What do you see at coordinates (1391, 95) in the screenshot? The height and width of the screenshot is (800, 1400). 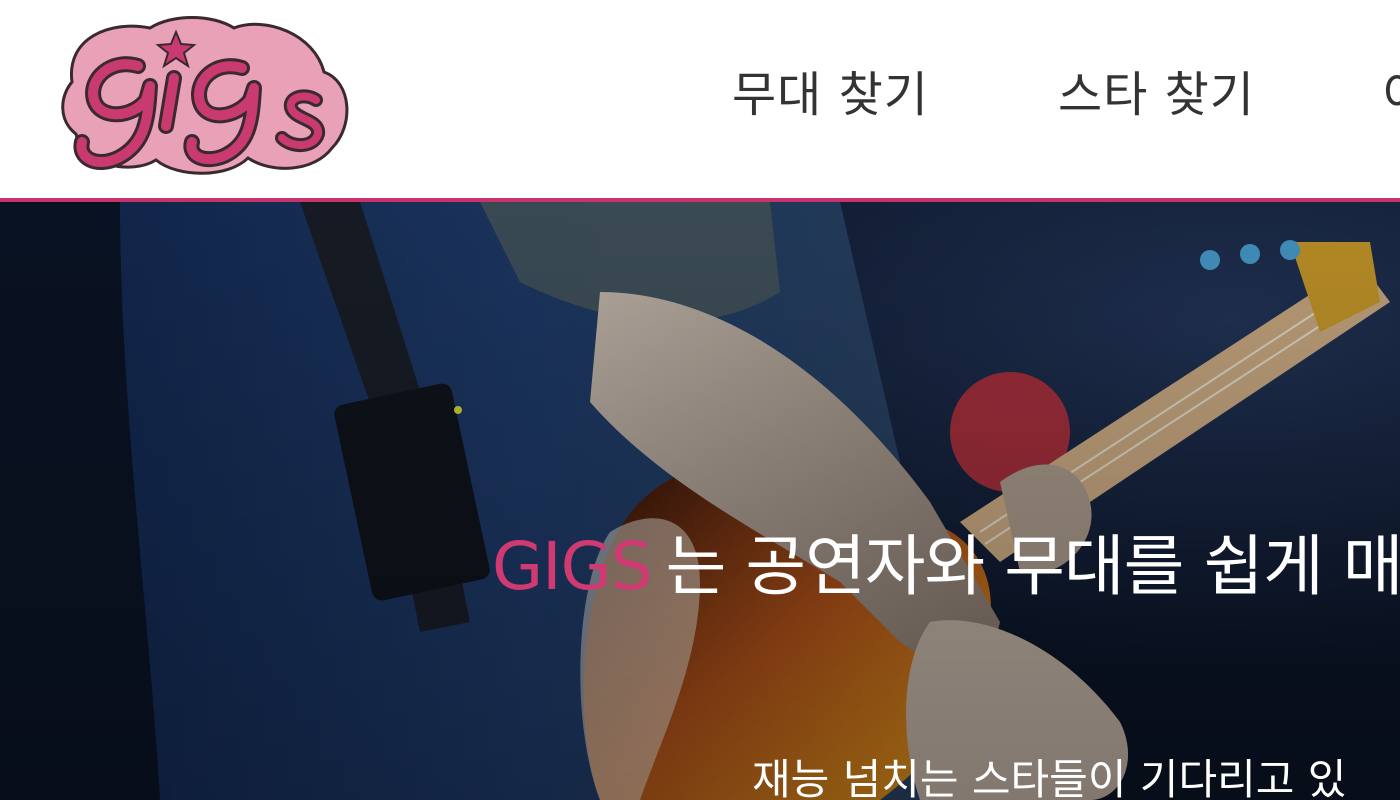 I see `nav-item-partial: 이` at bounding box center [1391, 95].